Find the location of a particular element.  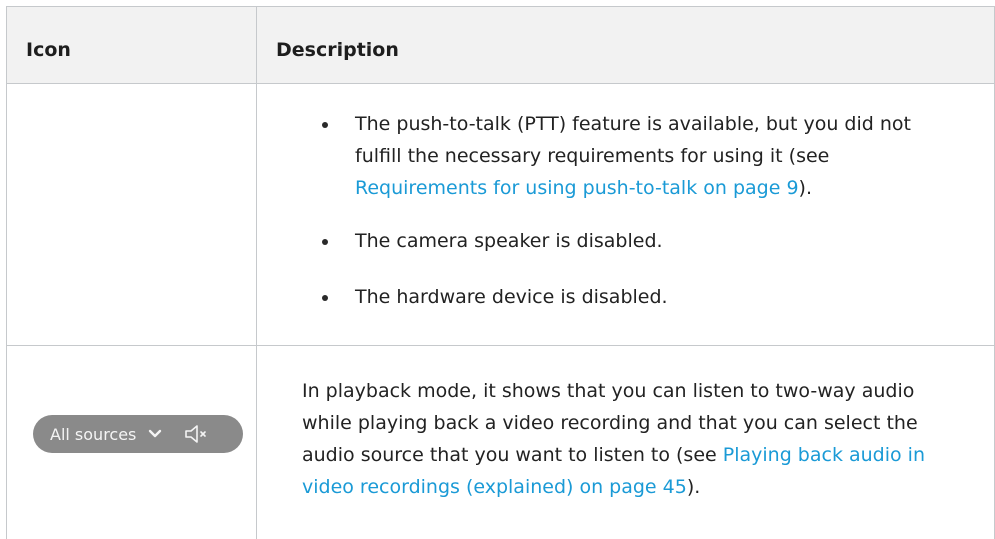

table-left-border is located at coordinates (6, 272).